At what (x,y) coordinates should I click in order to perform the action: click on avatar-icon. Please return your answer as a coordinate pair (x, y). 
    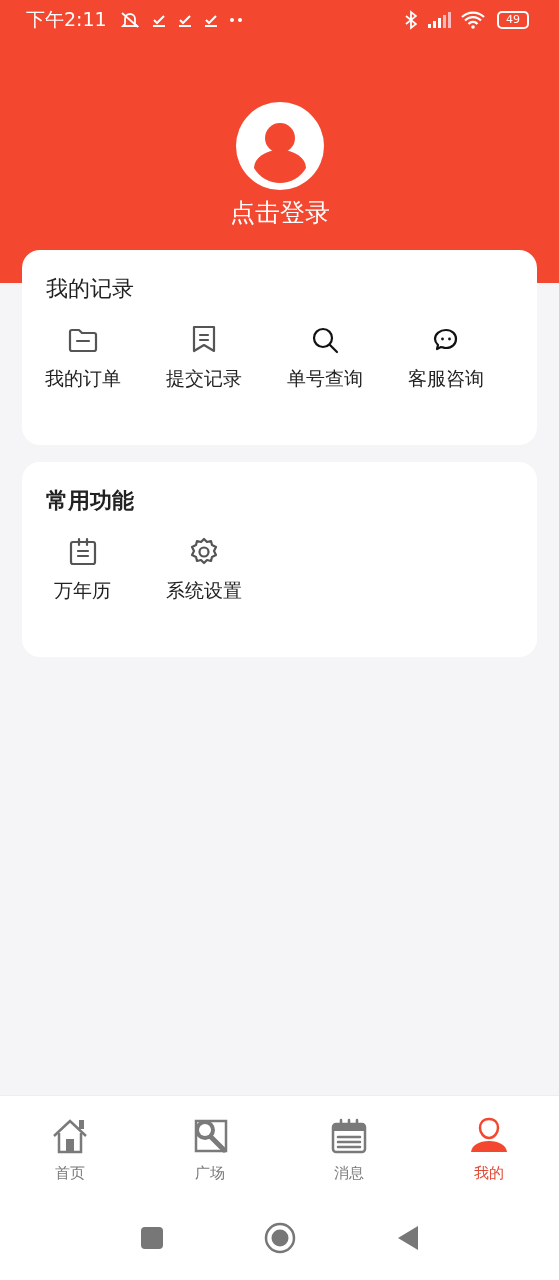
    Looking at the image, I should click on (279, 146).